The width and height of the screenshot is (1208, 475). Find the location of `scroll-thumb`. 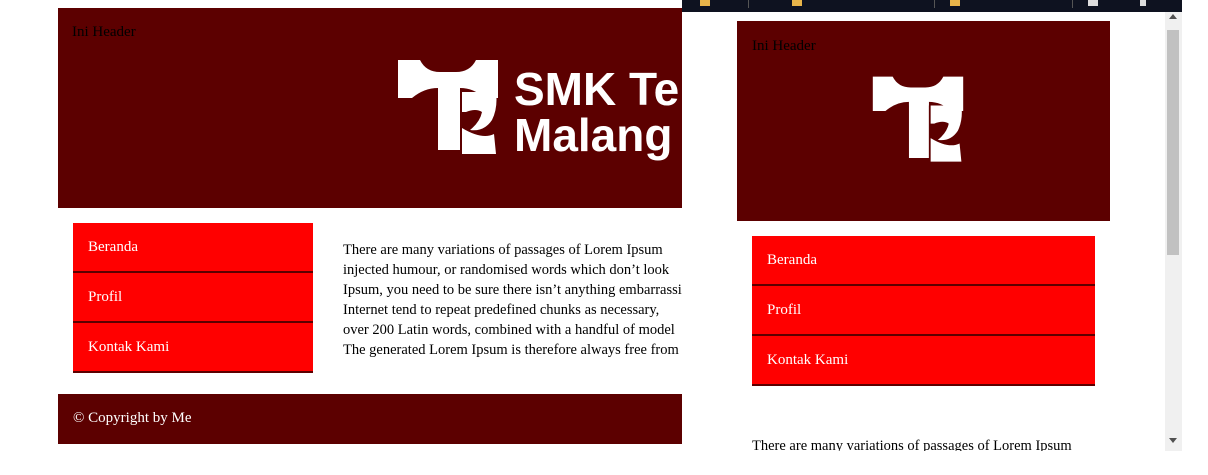

scroll-thumb is located at coordinates (1173, 142).